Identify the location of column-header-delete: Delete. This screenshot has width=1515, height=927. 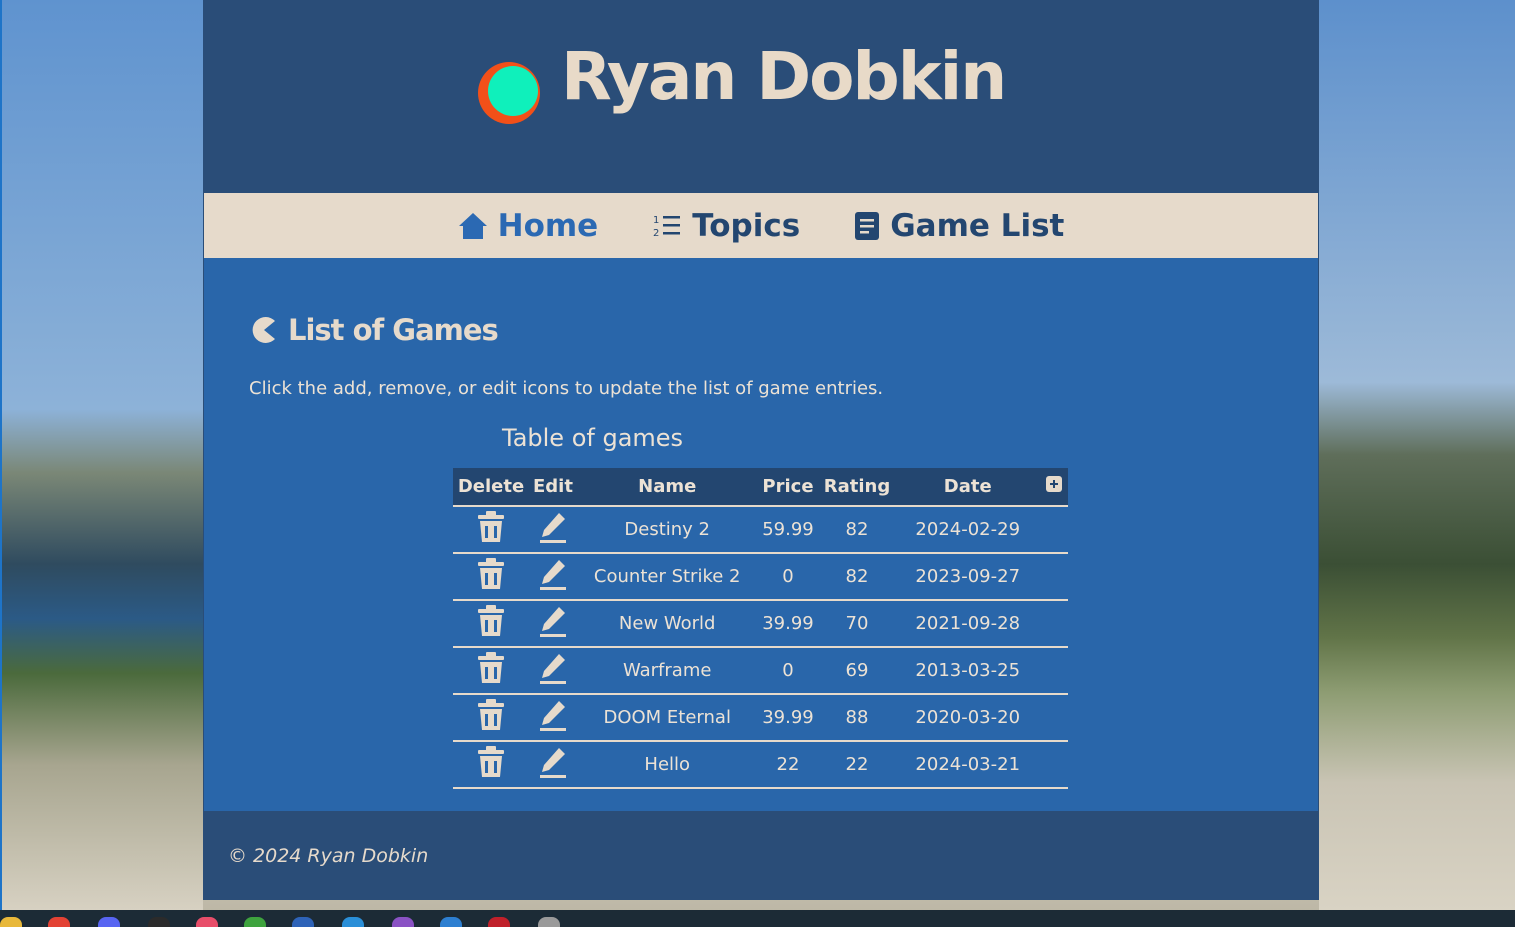
(491, 487).